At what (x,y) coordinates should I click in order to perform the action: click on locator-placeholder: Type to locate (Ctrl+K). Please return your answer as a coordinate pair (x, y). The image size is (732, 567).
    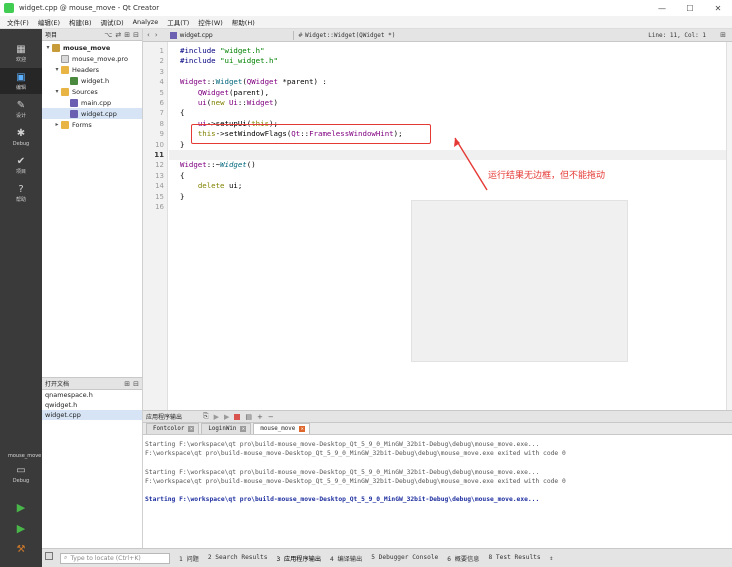
    Looking at the image, I should click on (105, 558).